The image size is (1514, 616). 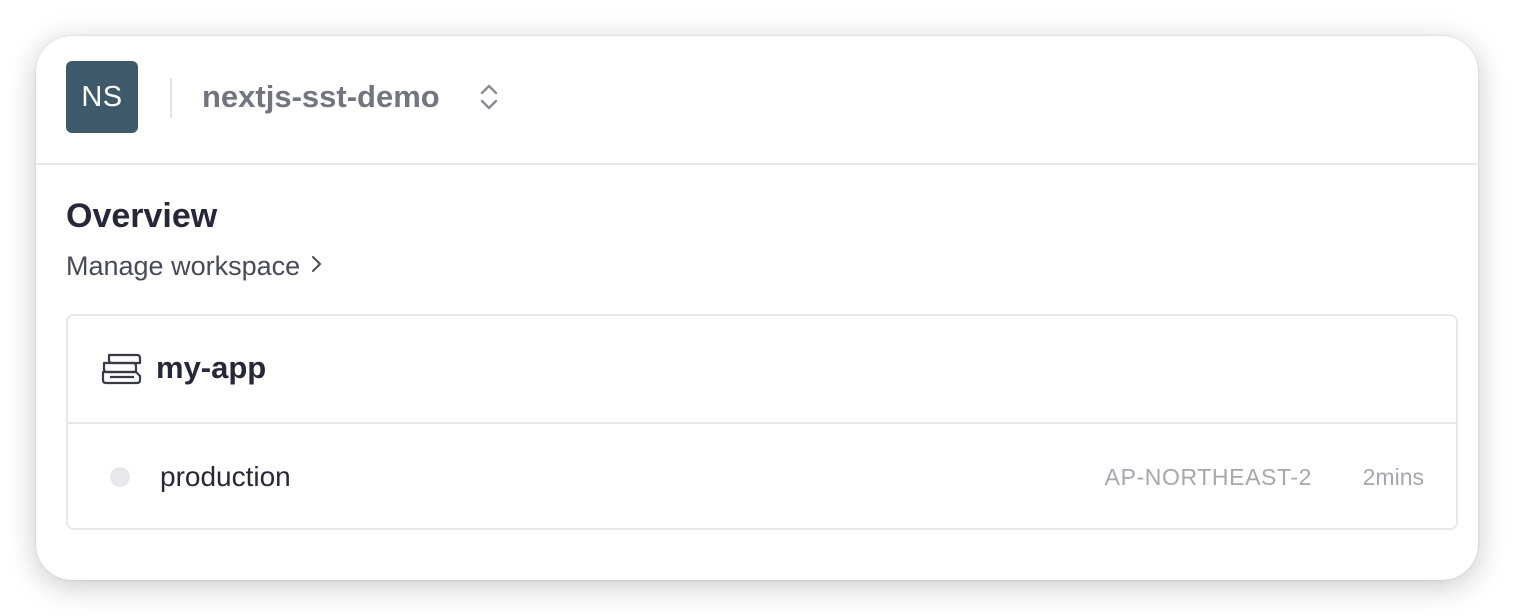 I want to click on stage-updated-time: 2mins, so click(x=1393, y=477).